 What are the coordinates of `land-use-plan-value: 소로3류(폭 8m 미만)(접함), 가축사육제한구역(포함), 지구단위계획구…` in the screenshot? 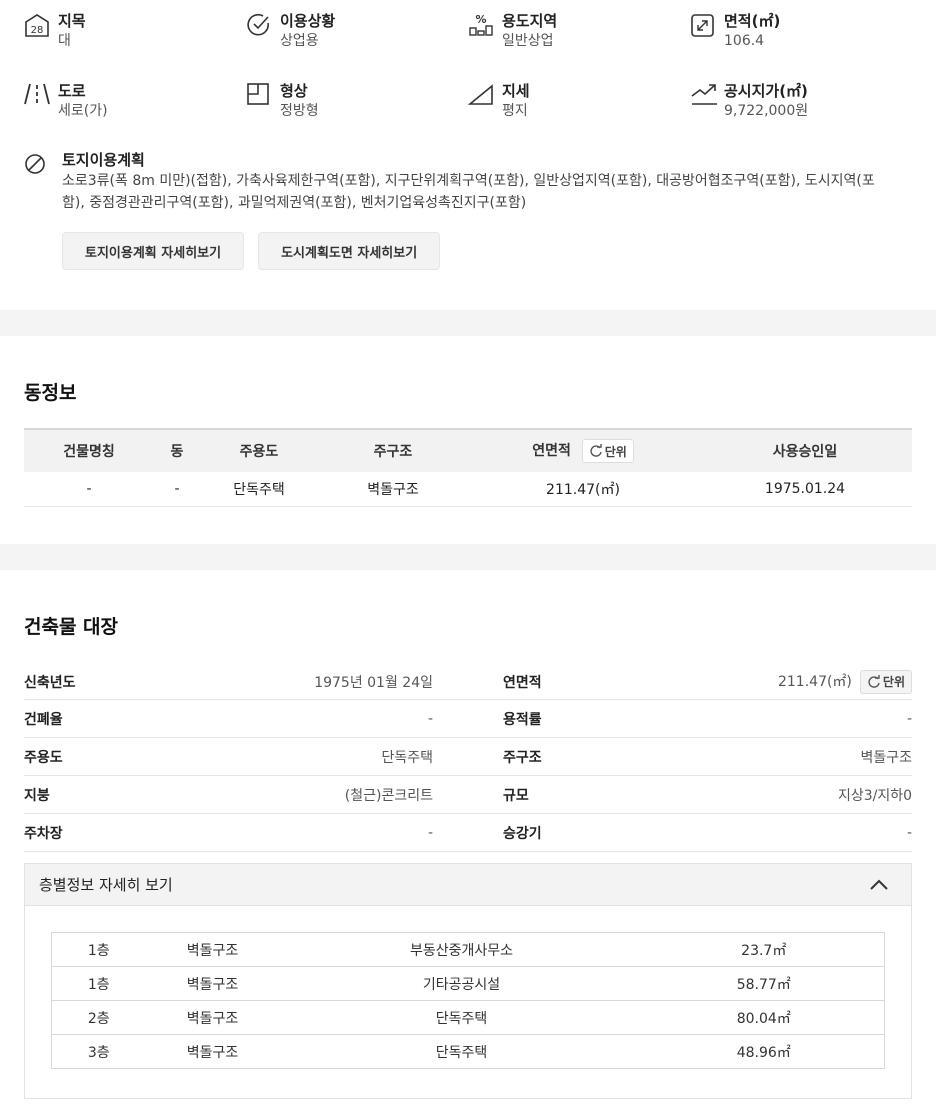 It's located at (468, 192).